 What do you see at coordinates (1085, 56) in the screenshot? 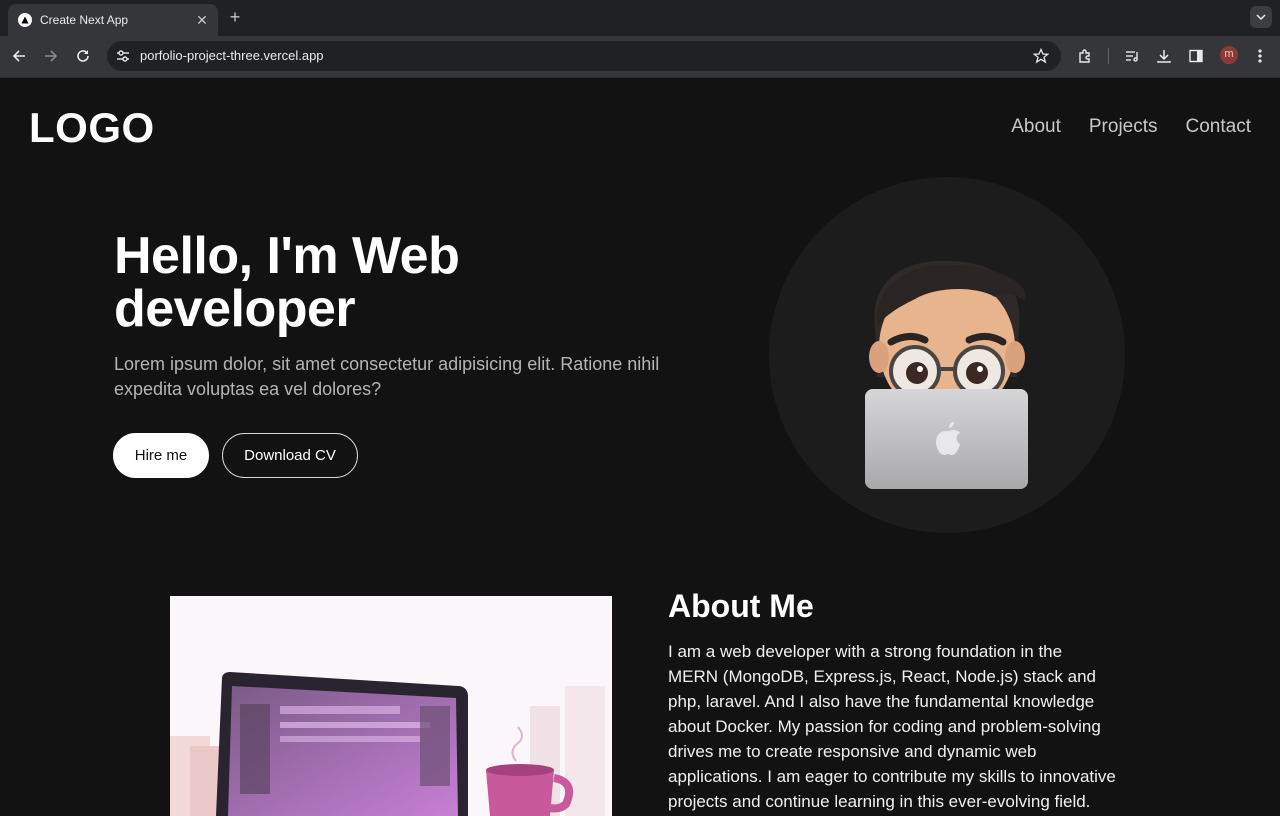
I see `extensions-icon` at bounding box center [1085, 56].